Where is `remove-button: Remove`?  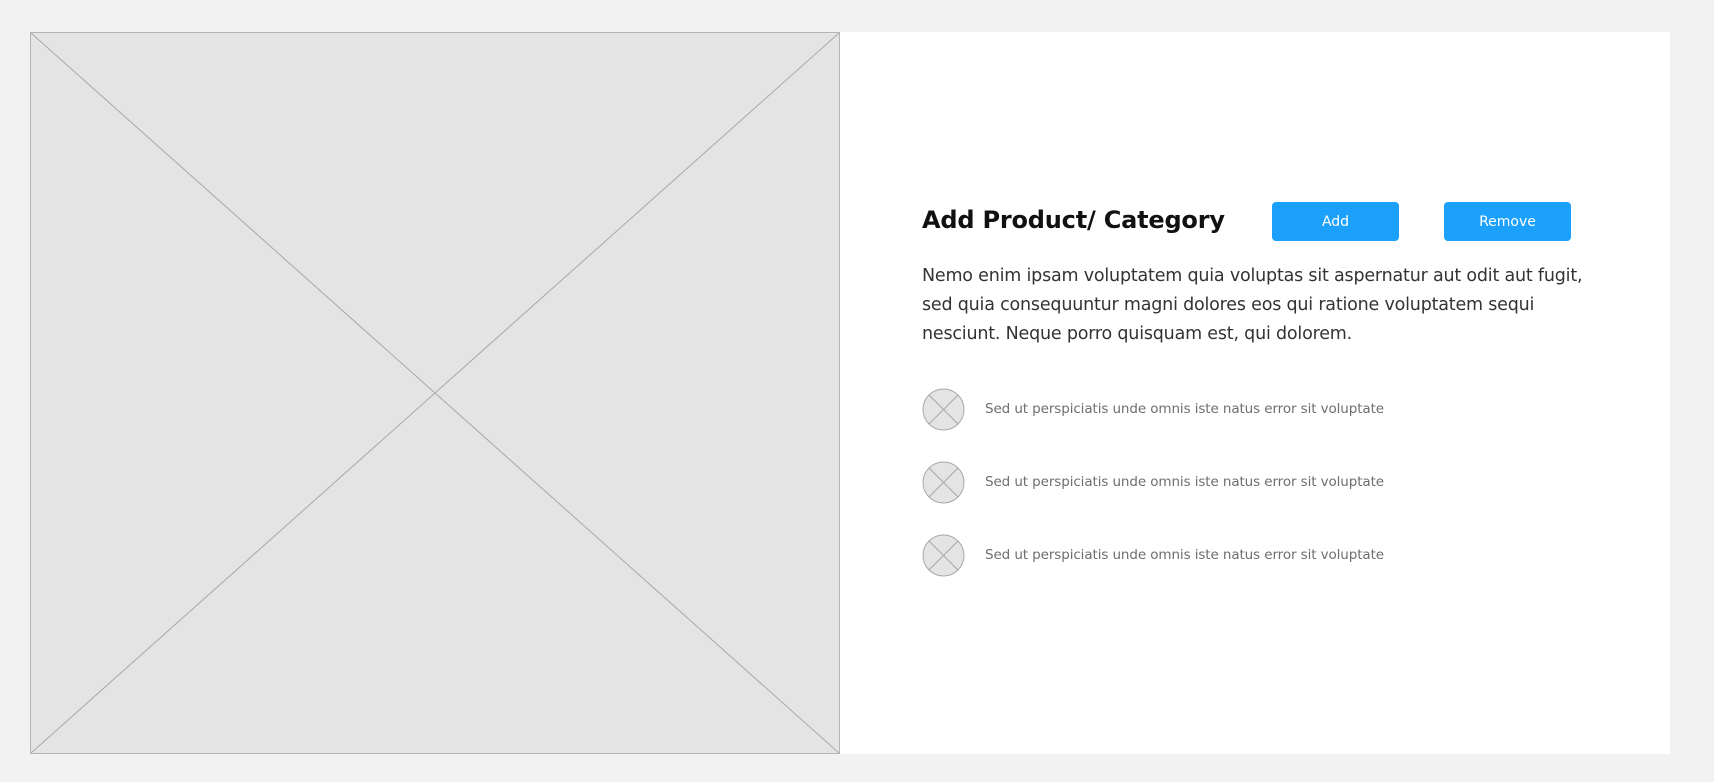 remove-button: Remove is located at coordinates (1507, 221).